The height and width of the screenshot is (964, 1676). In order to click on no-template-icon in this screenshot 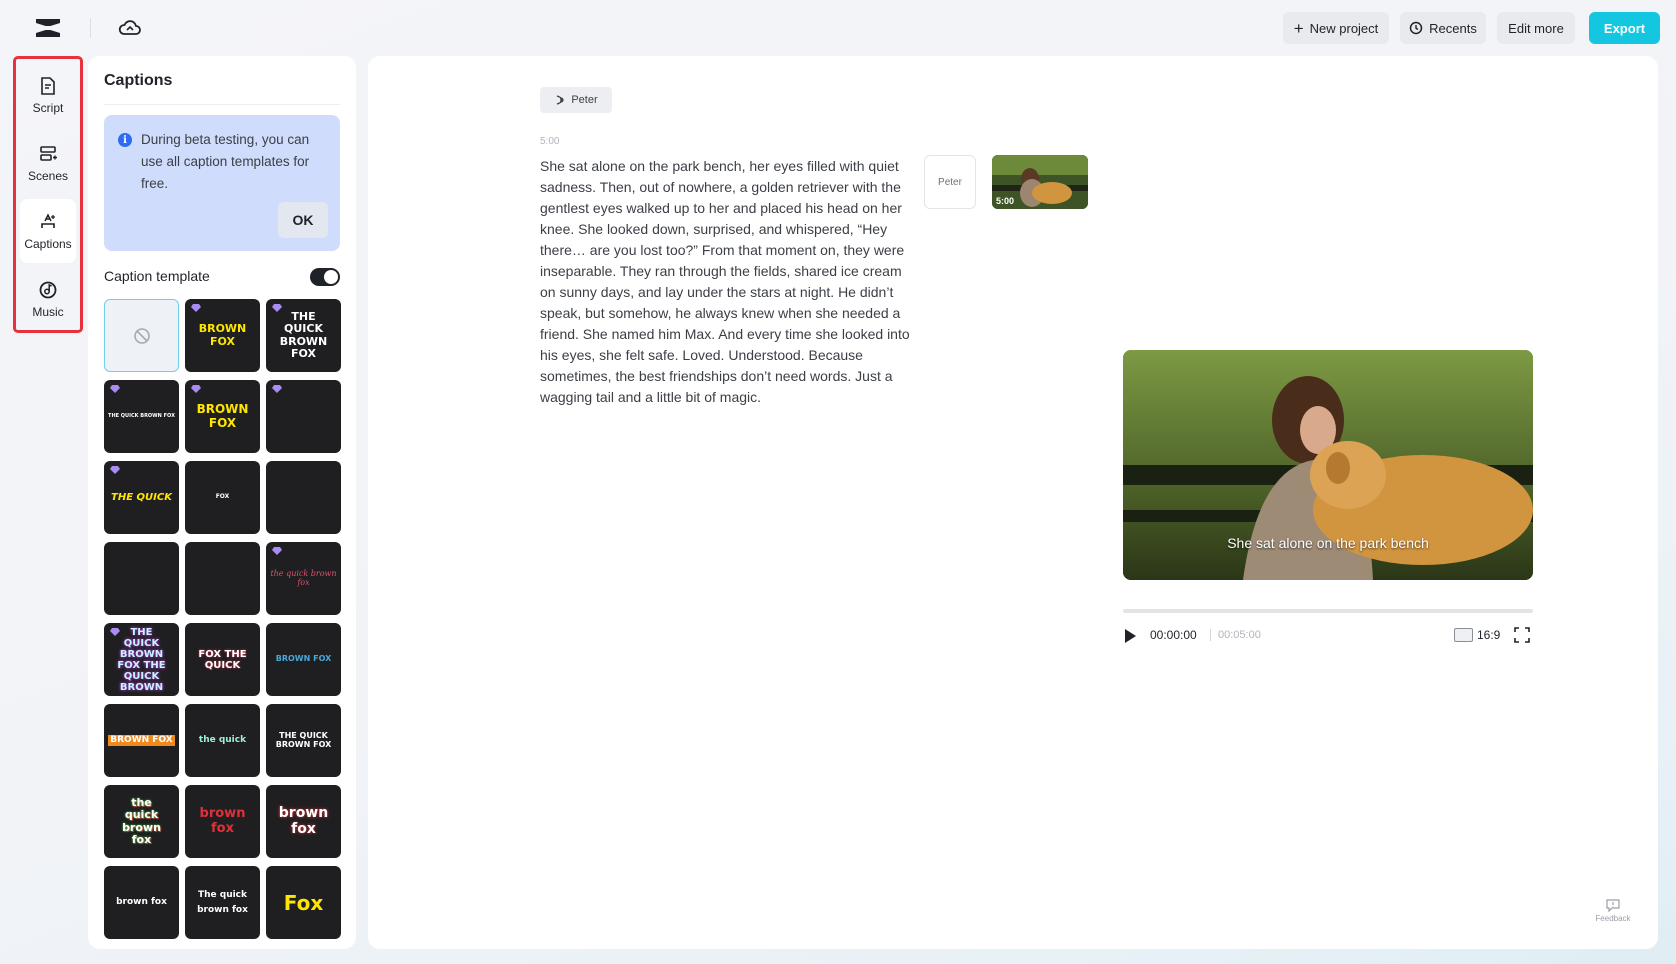, I will do `click(141, 335)`.